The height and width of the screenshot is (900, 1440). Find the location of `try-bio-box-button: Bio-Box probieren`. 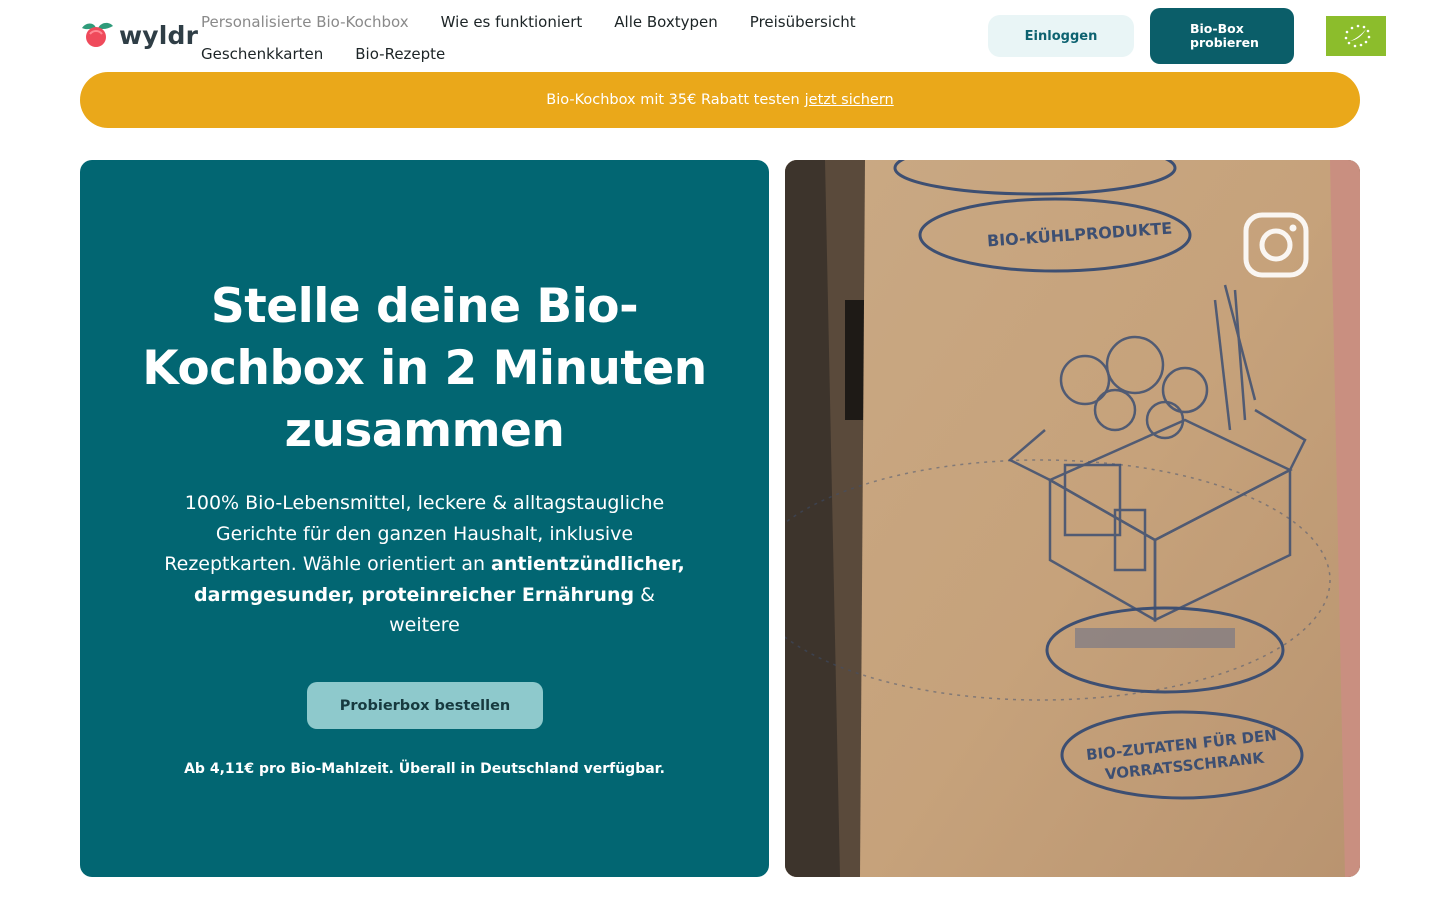

try-bio-box-button: Bio-Box probieren is located at coordinates (1222, 36).